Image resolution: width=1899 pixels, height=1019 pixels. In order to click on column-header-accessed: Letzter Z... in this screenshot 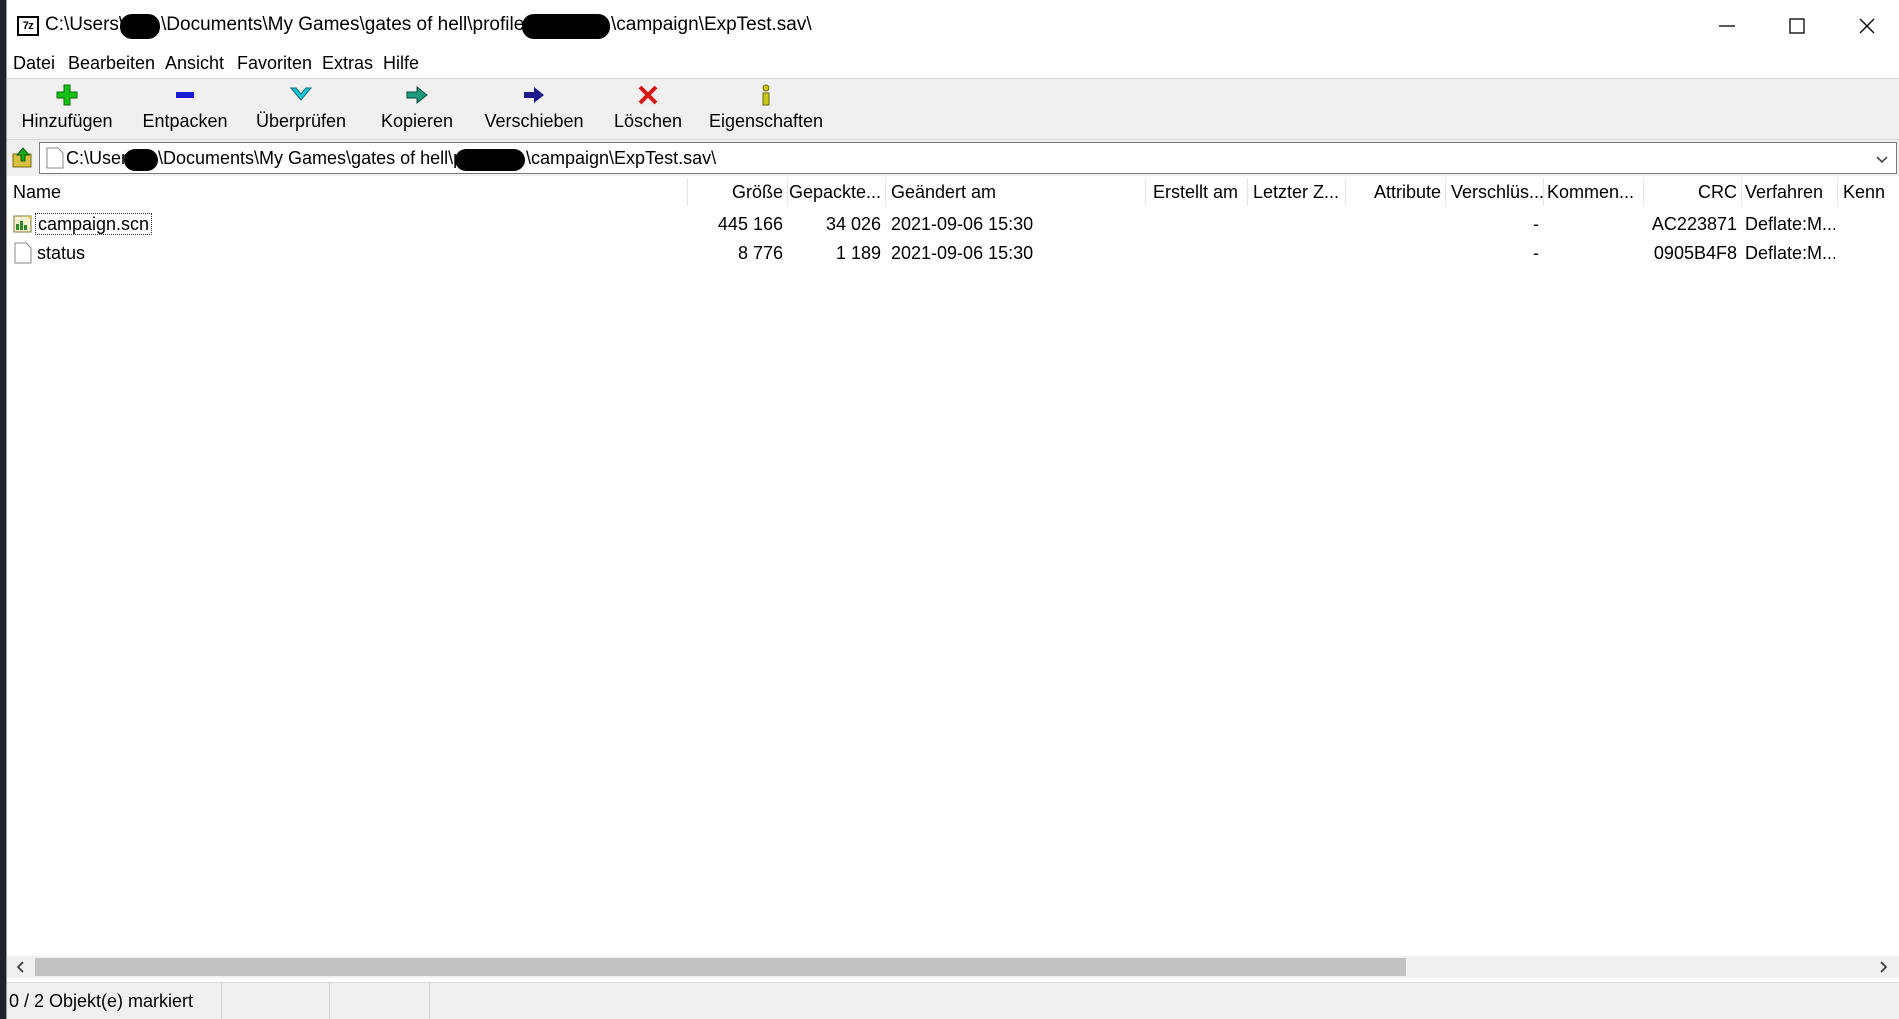, I will do `click(1298, 192)`.